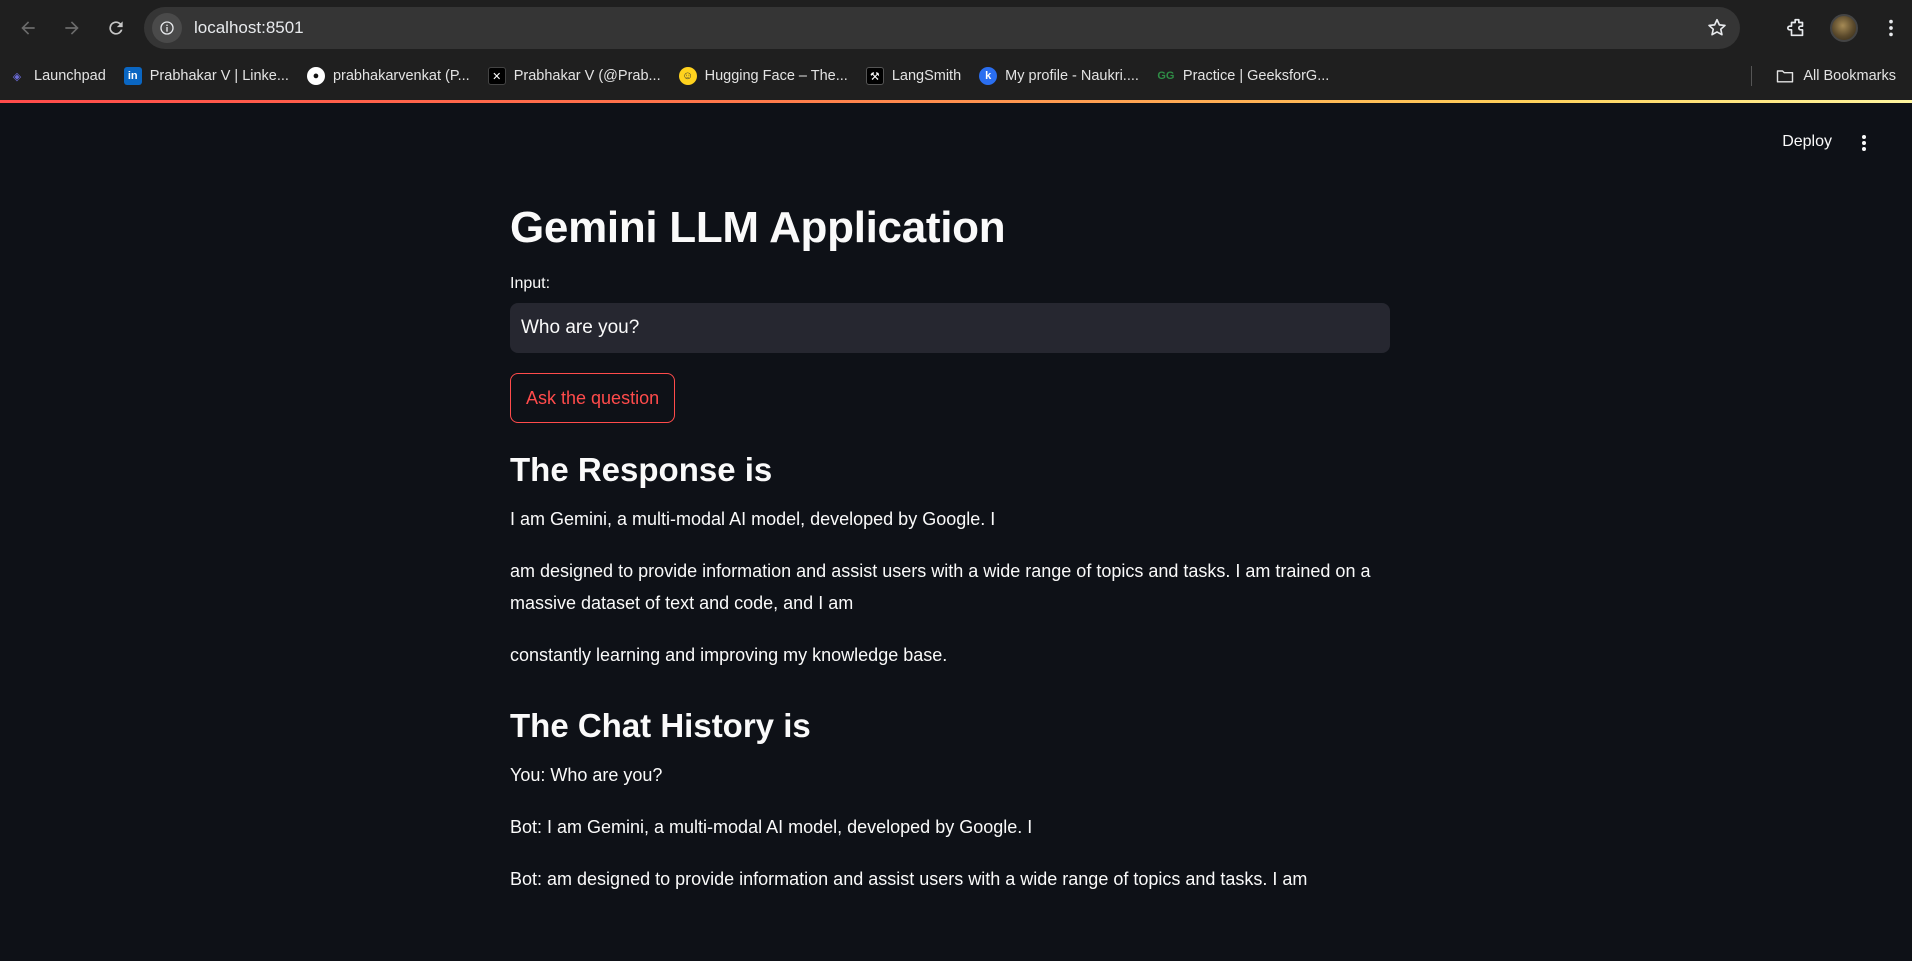  What do you see at coordinates (874, 76) in the screenshot?
I see `langsmith-icon: ⚒` at bounding box center [874, 76].